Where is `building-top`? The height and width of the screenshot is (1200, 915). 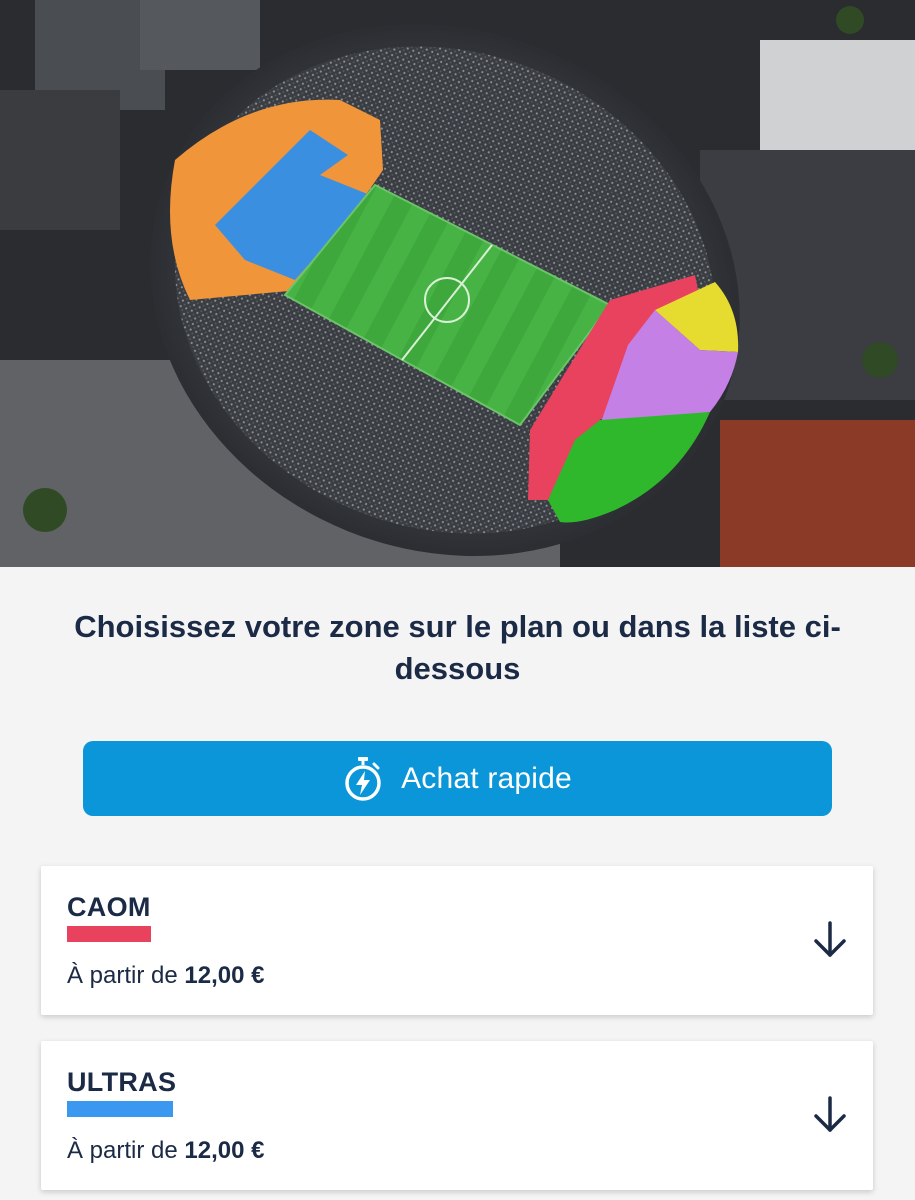 building-top is located at coordinates (200, 35).